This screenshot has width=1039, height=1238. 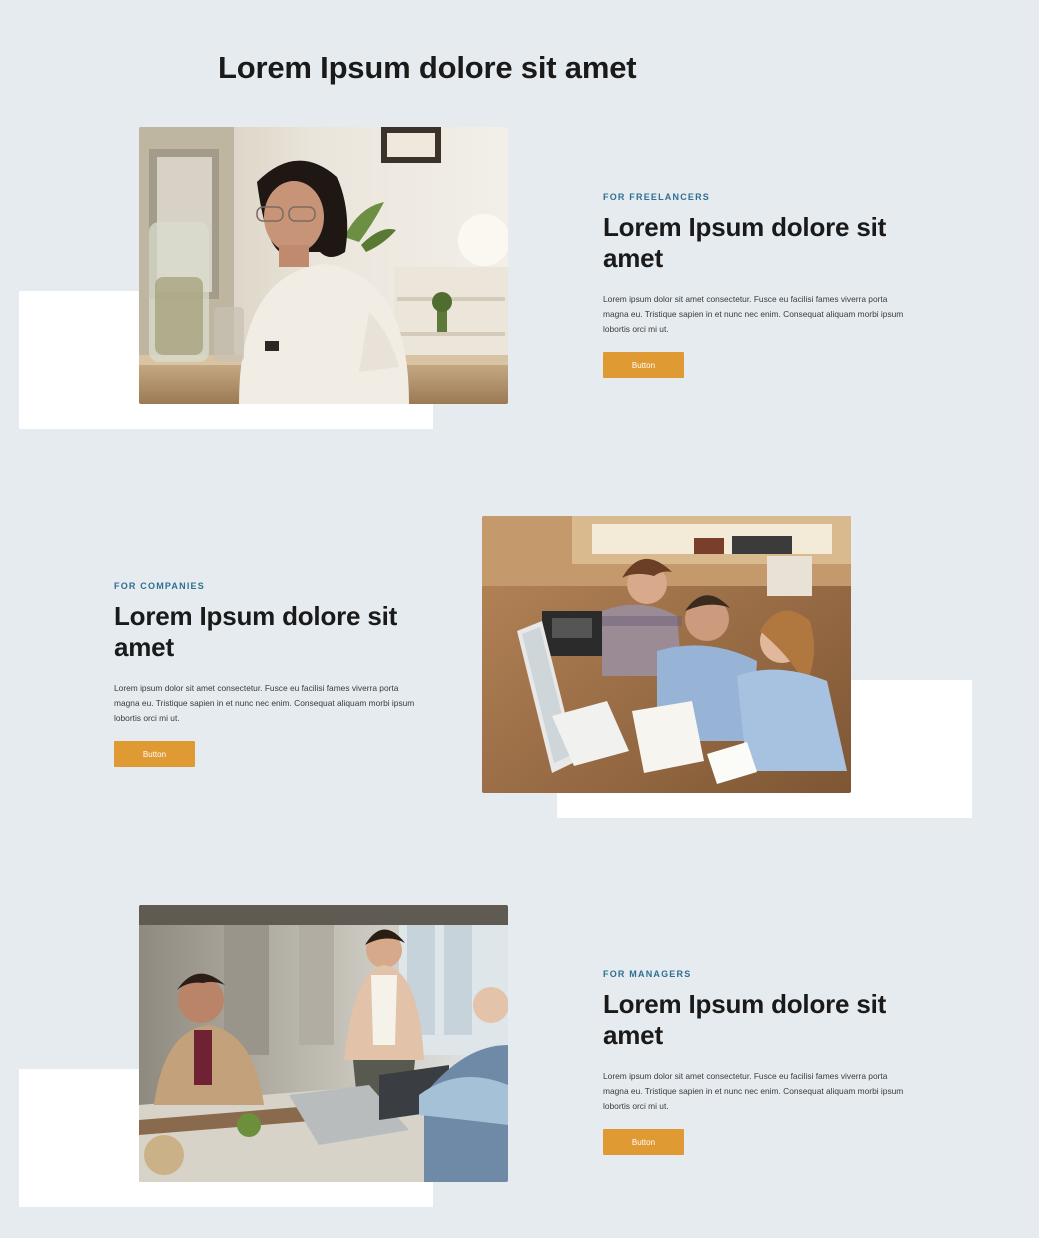 What do you see at coordinates (159, 586) in the screenshot?
I see `section-eyebrow: FOR COMPANIES` at bounding box center [159, 586].